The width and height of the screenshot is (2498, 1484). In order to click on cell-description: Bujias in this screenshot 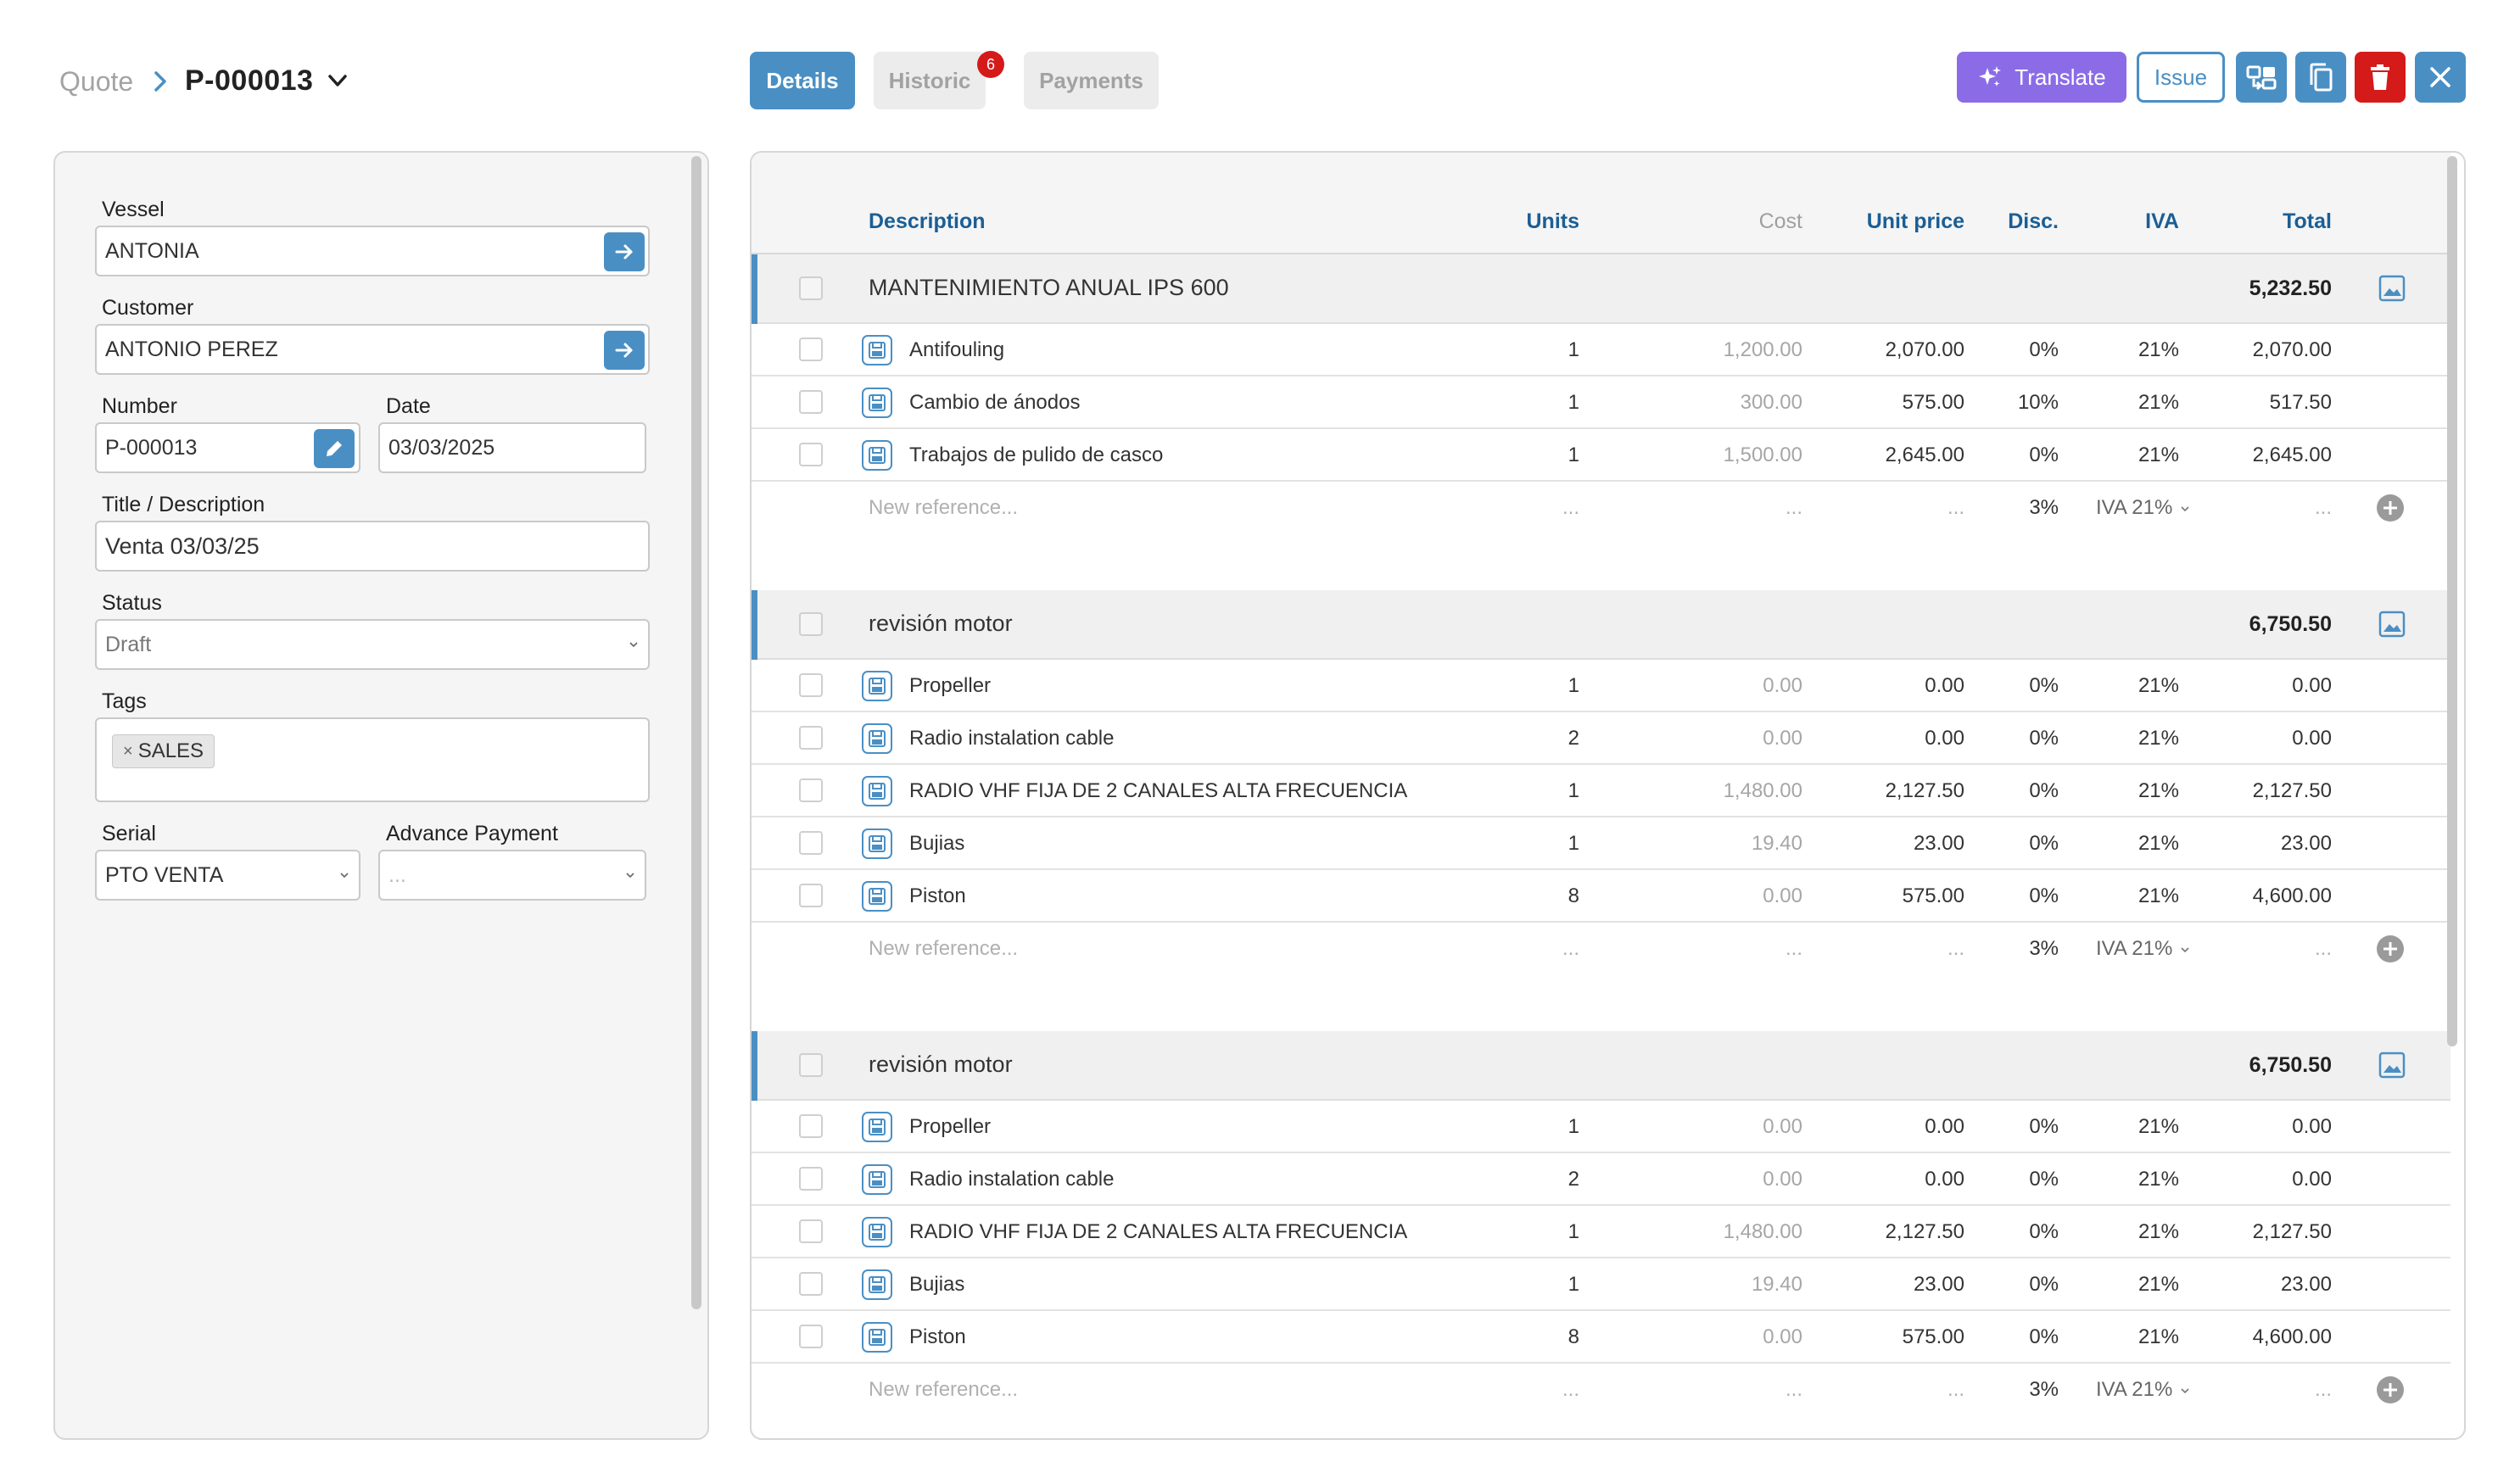, I will do `click(936, 844)`.